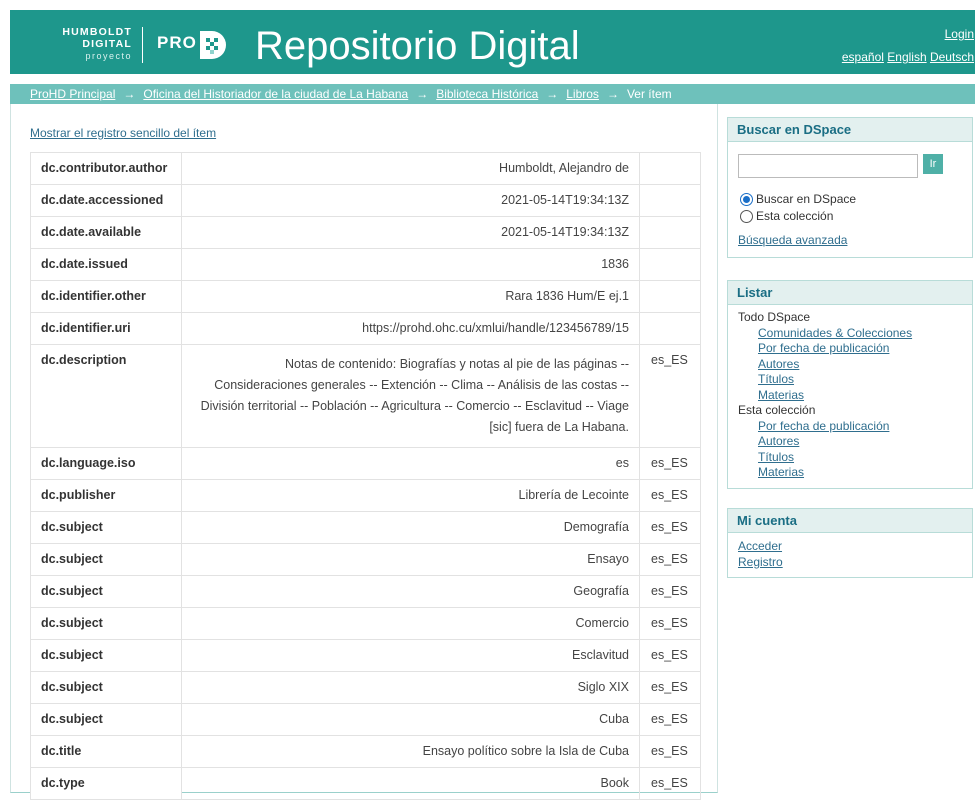 This screenshot has height=800, width=975. What do you see at coordinates (365, 655) in the screenshot?
I see `table-row: dc.subject Esclavitud es_ES` at bounding box center [365, 655].